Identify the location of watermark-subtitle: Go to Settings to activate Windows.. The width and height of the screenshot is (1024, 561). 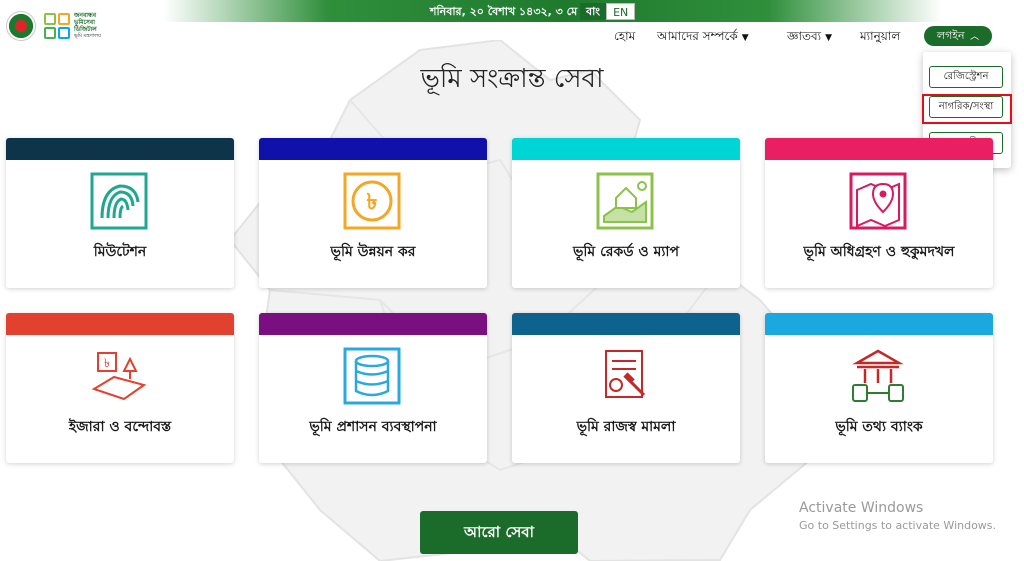
(898, 525).